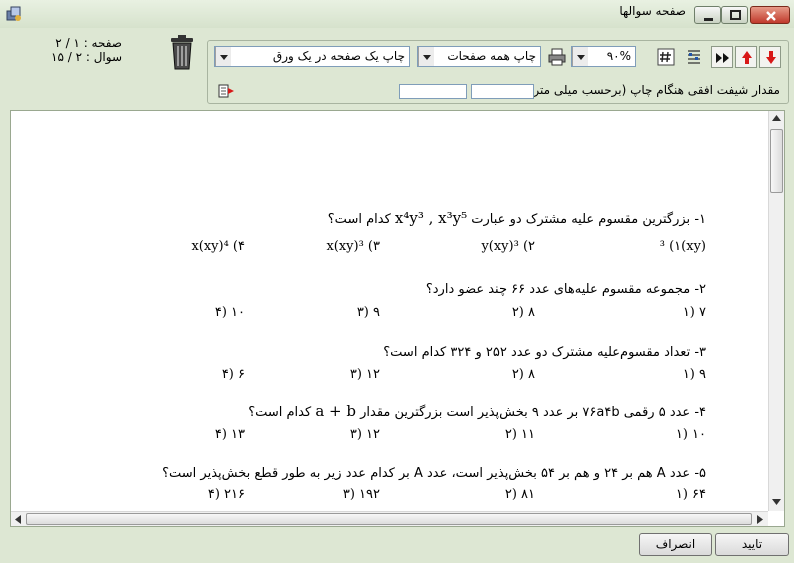 Image resolution: width=794 pixels, height=563 pixels. What do you see at coordinates (368, 312) in the screenshot?
I see `question-2-option-3: ۹ (۳` at bounding box center [368, 312].